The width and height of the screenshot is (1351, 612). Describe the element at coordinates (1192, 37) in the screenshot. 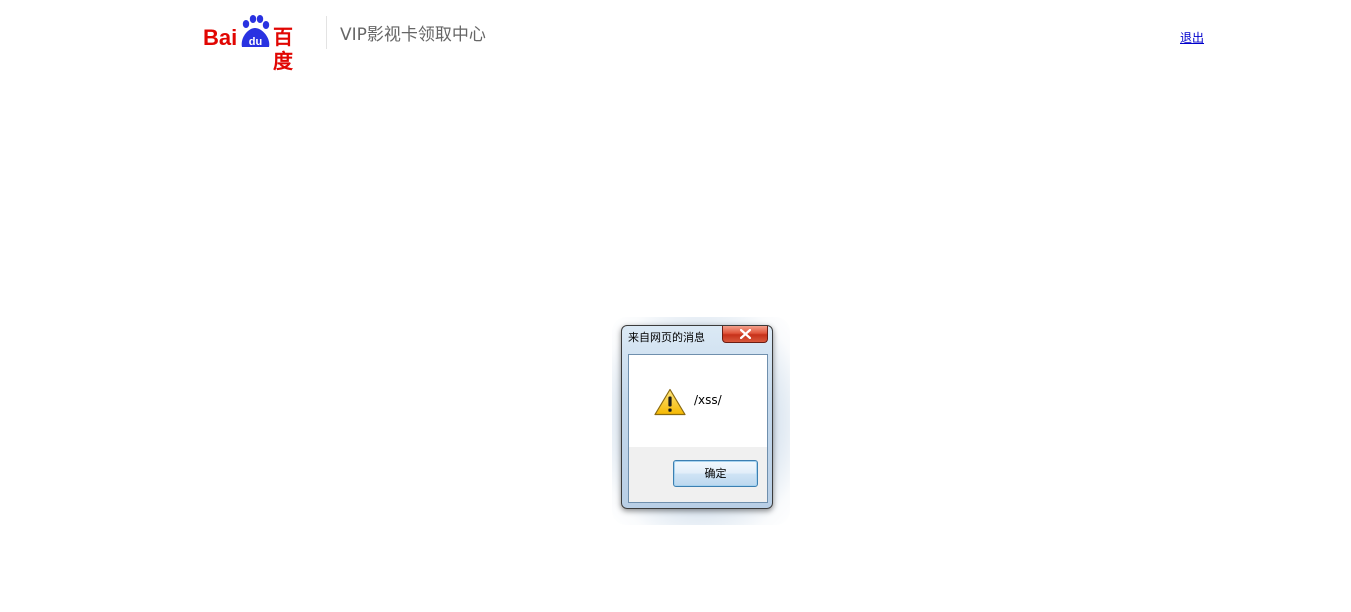

I see `logout-link: 退出` at that location.